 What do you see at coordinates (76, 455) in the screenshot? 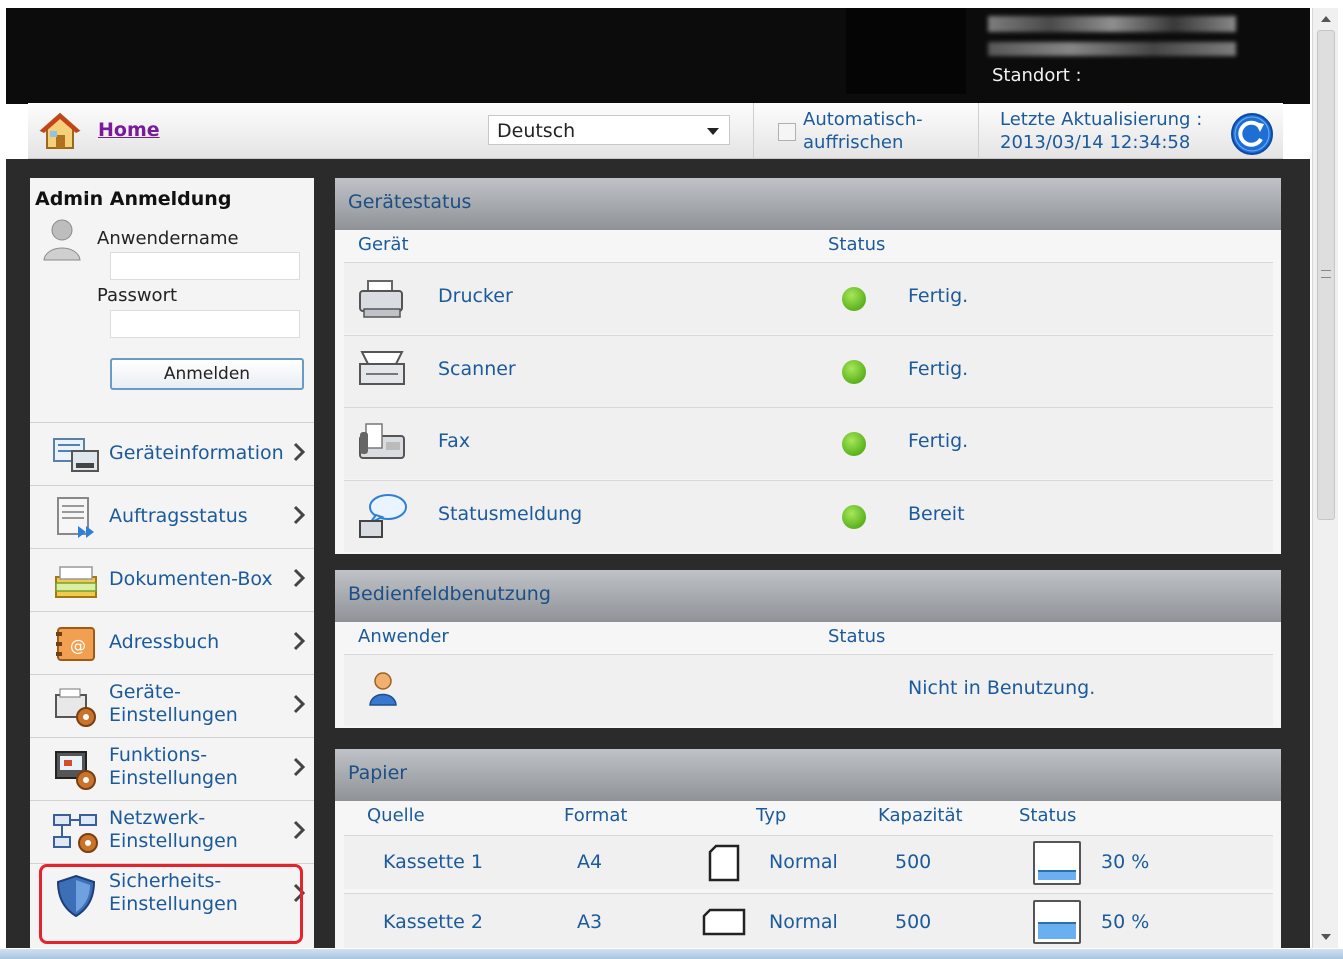
I see `device-information-icon` at bounding box center [76, 455].